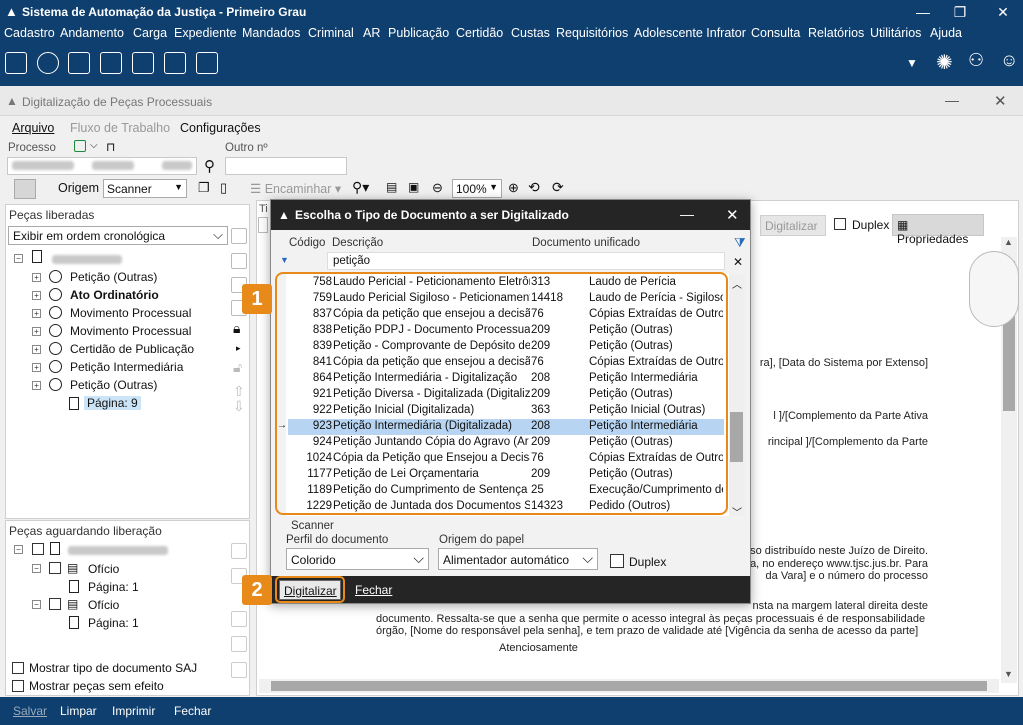  What do you see at coordinates (895, 33) in the screenshot?
I see `menu-14: Utilitários` at bounding box center [895, 33].